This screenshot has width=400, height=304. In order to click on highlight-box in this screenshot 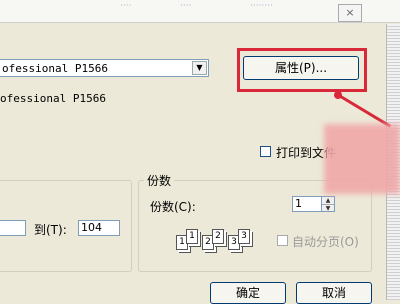, I will do `click(302, 70)`.